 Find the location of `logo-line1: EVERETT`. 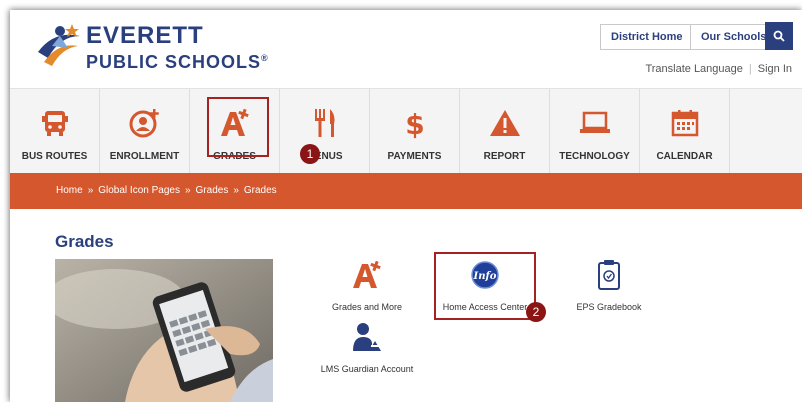

logo-line1: EVERETT is located at coordinates (145, 35).